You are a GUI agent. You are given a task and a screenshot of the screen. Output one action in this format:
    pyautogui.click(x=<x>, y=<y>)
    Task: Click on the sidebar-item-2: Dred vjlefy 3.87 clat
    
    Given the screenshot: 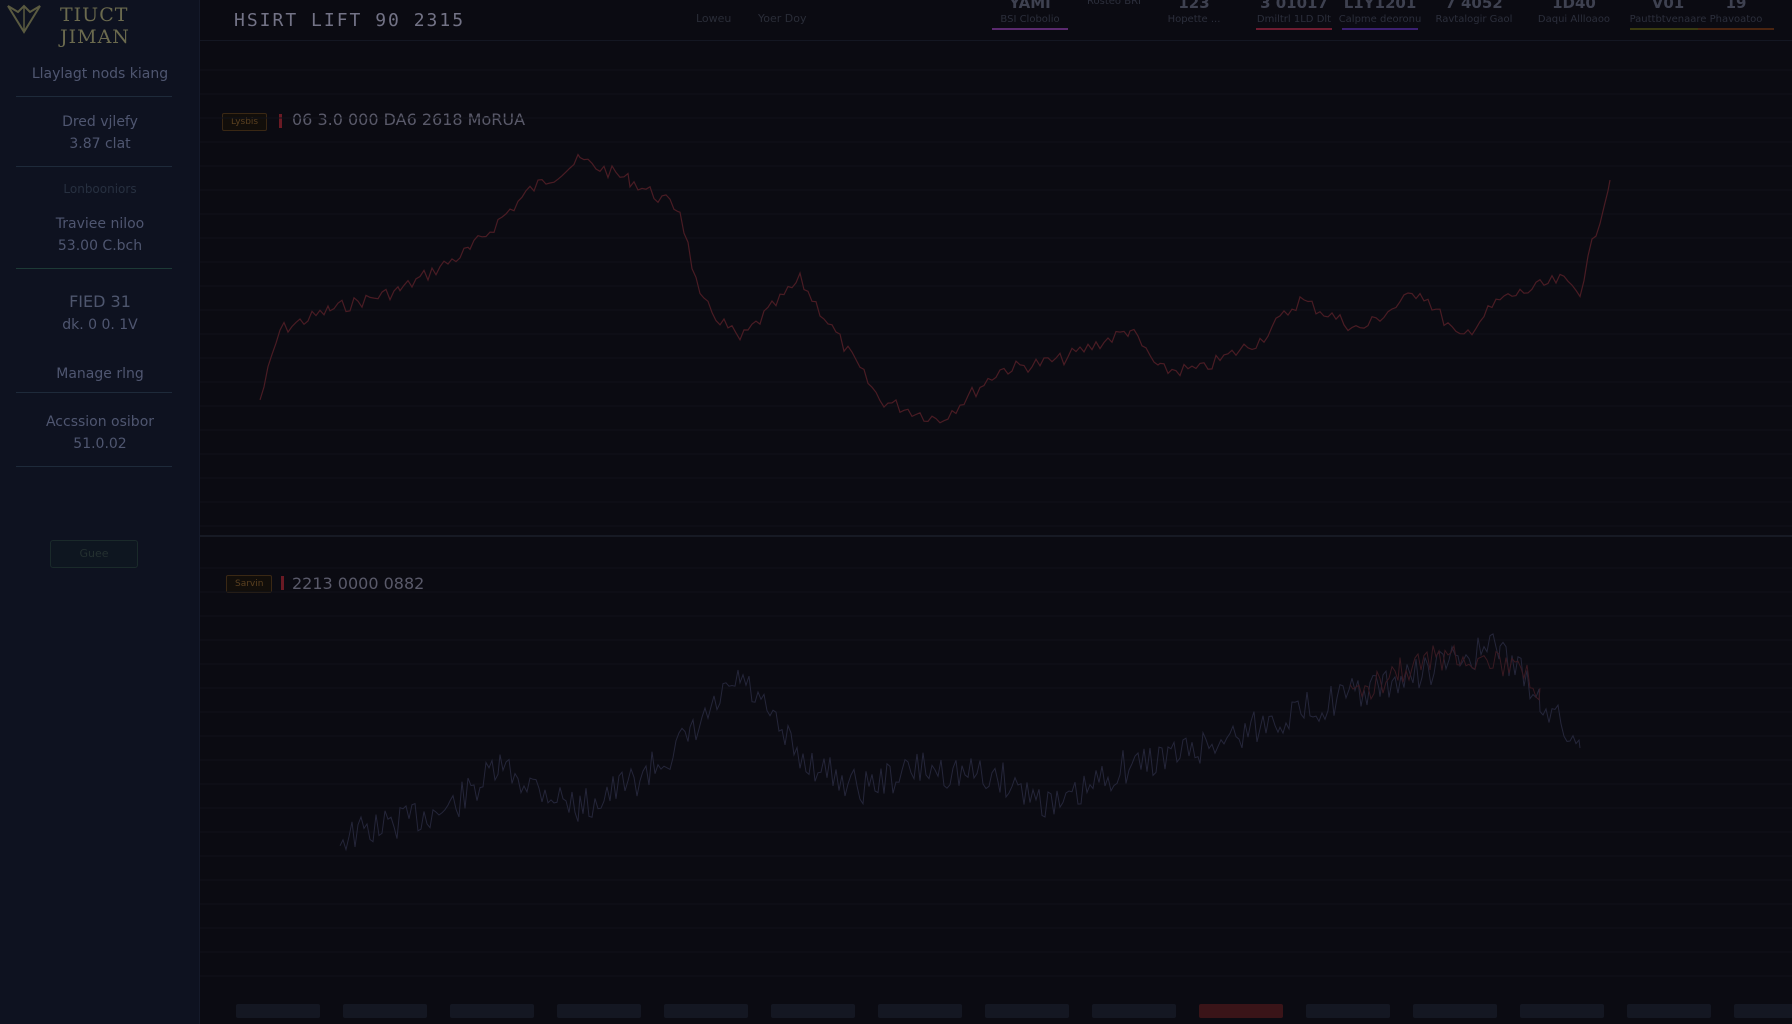 What is the action you would take?
    pyautogui.click(x=100, y=133)
    